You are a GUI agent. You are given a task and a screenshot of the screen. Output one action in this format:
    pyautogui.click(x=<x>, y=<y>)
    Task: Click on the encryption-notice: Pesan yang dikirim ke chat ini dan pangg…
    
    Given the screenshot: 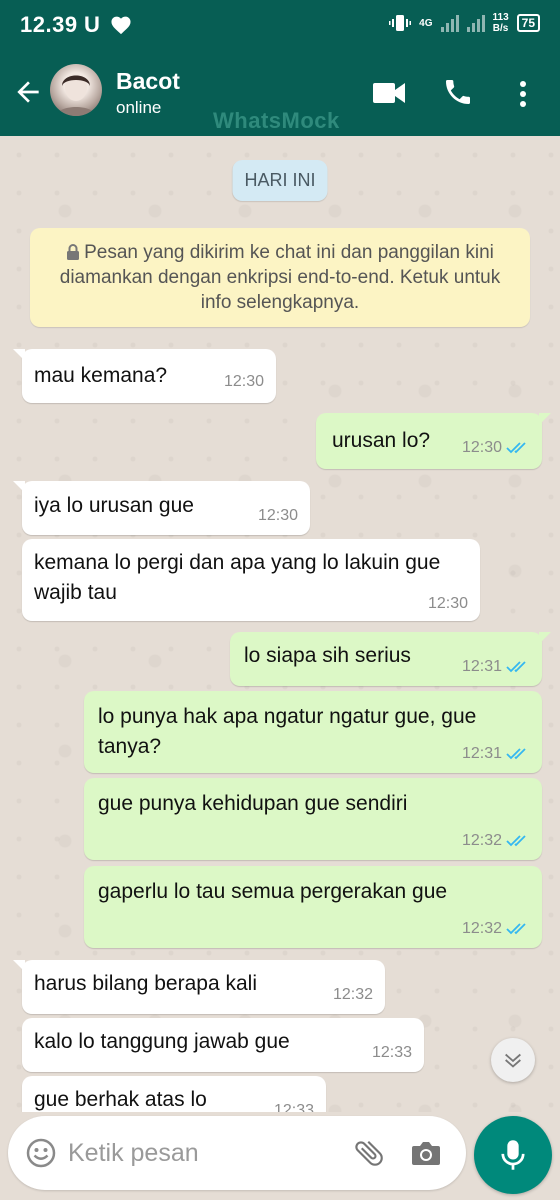 What is the action you would take?
    pyautogui.click(x=280, y=277)
    